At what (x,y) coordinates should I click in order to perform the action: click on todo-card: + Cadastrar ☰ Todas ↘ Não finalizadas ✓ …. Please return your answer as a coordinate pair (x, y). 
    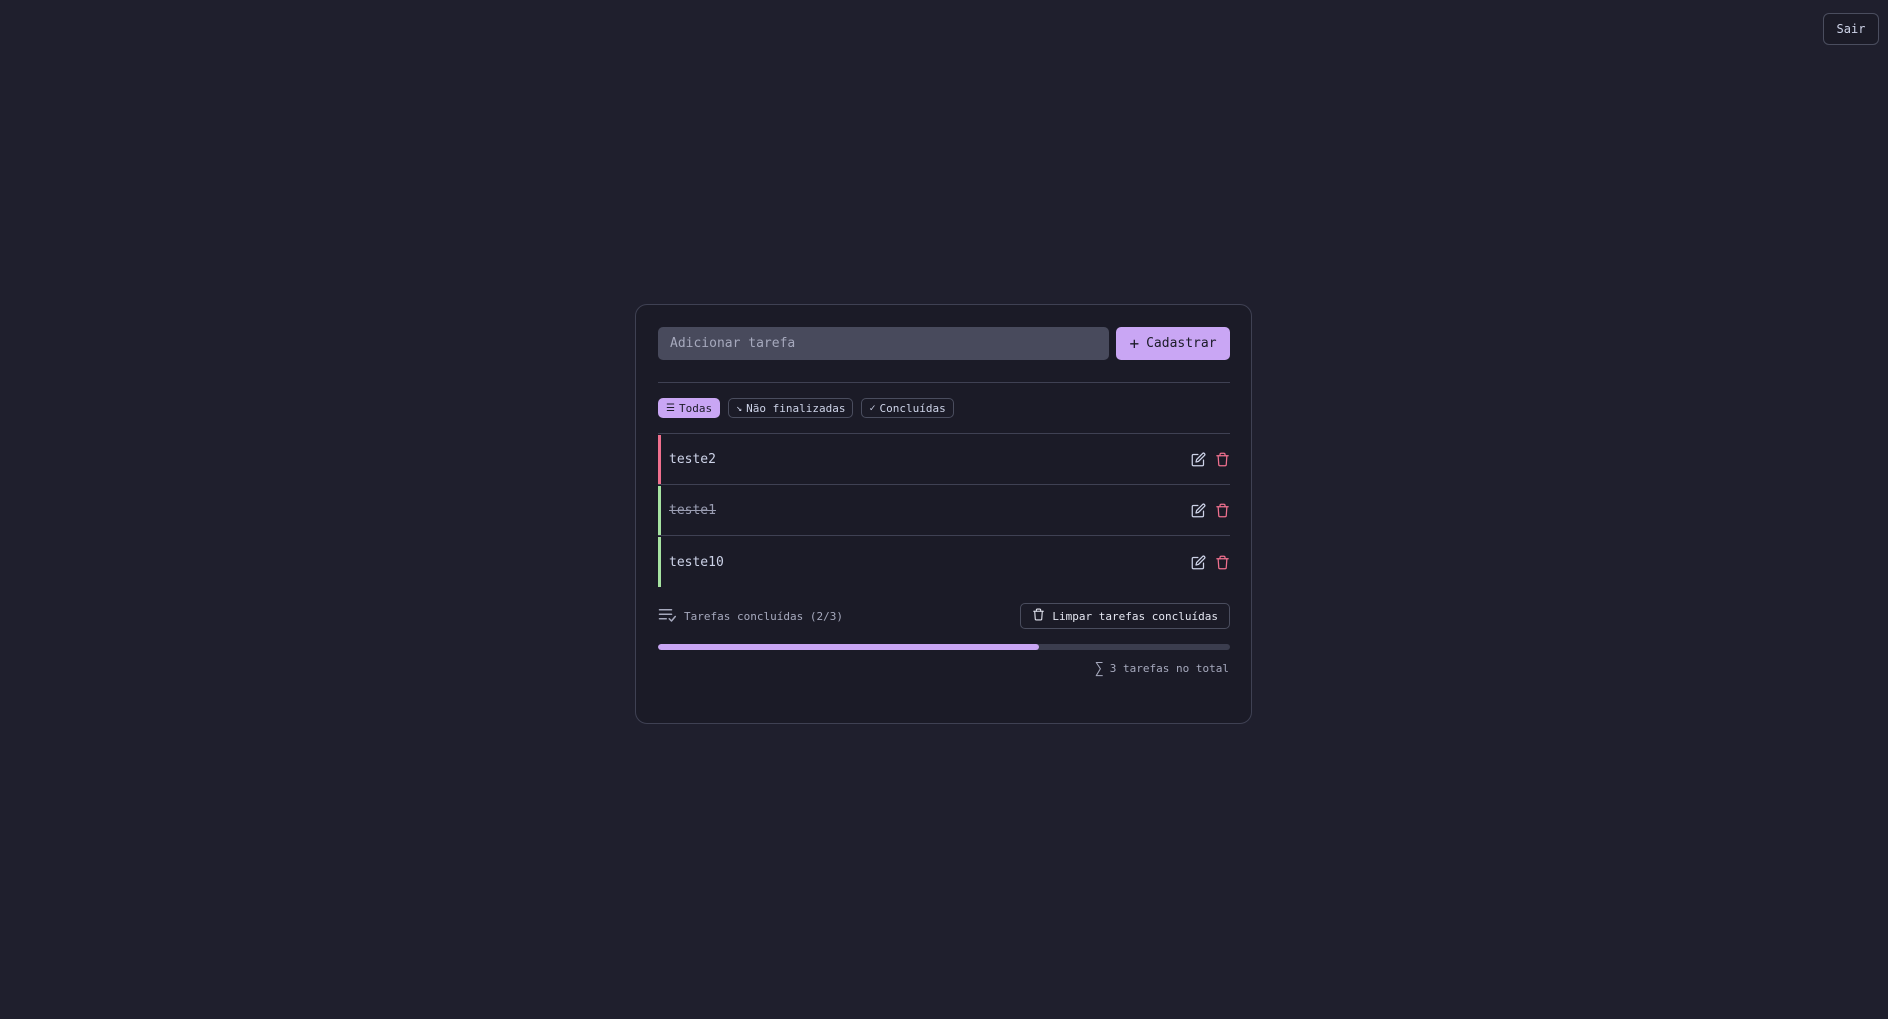
    Looking at the image, I should click on (943, 514).